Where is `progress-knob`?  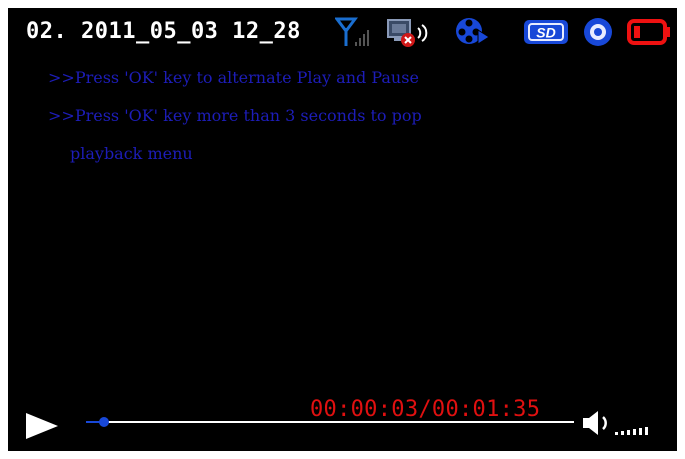 progress-knob is located at coordinates (103, 422).